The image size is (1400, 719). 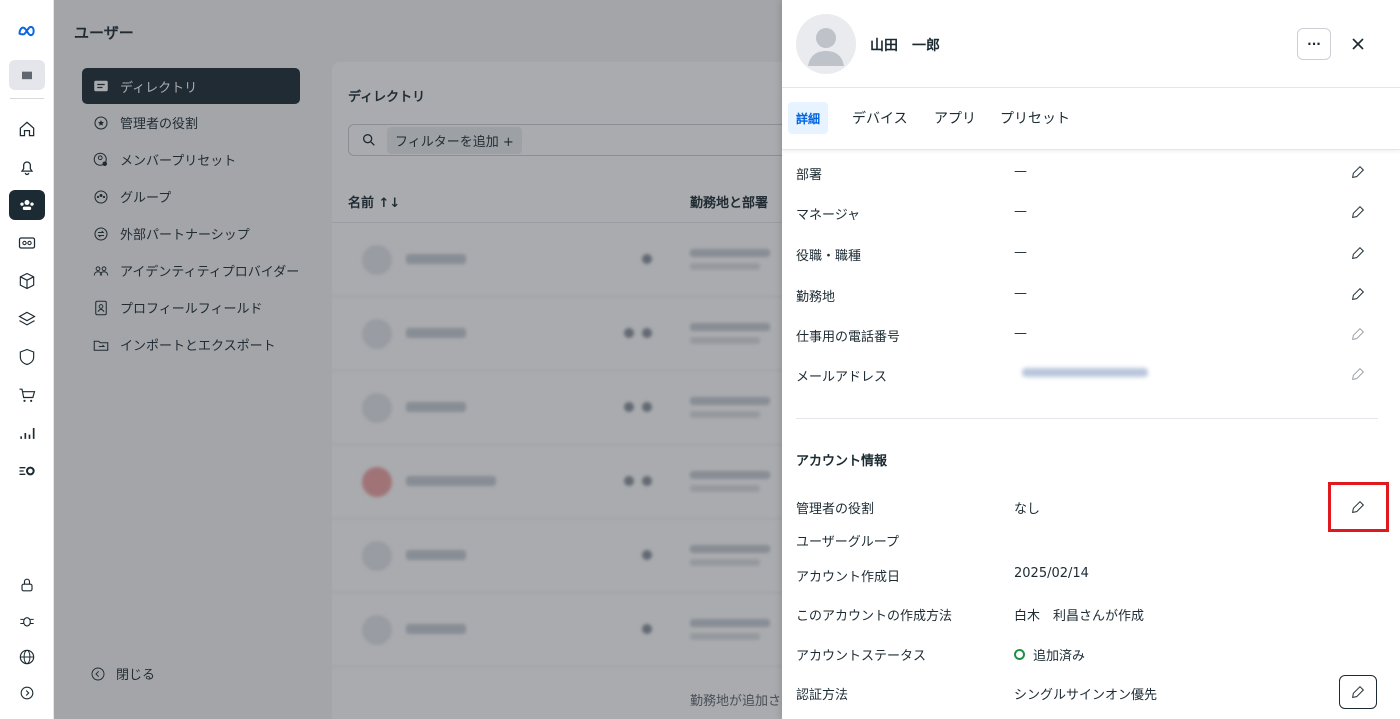 What do you see at coordinates (1027, 509) in the screenshot?
I see `field-value-admin-role: なし` at bounding box center [1027, 509].